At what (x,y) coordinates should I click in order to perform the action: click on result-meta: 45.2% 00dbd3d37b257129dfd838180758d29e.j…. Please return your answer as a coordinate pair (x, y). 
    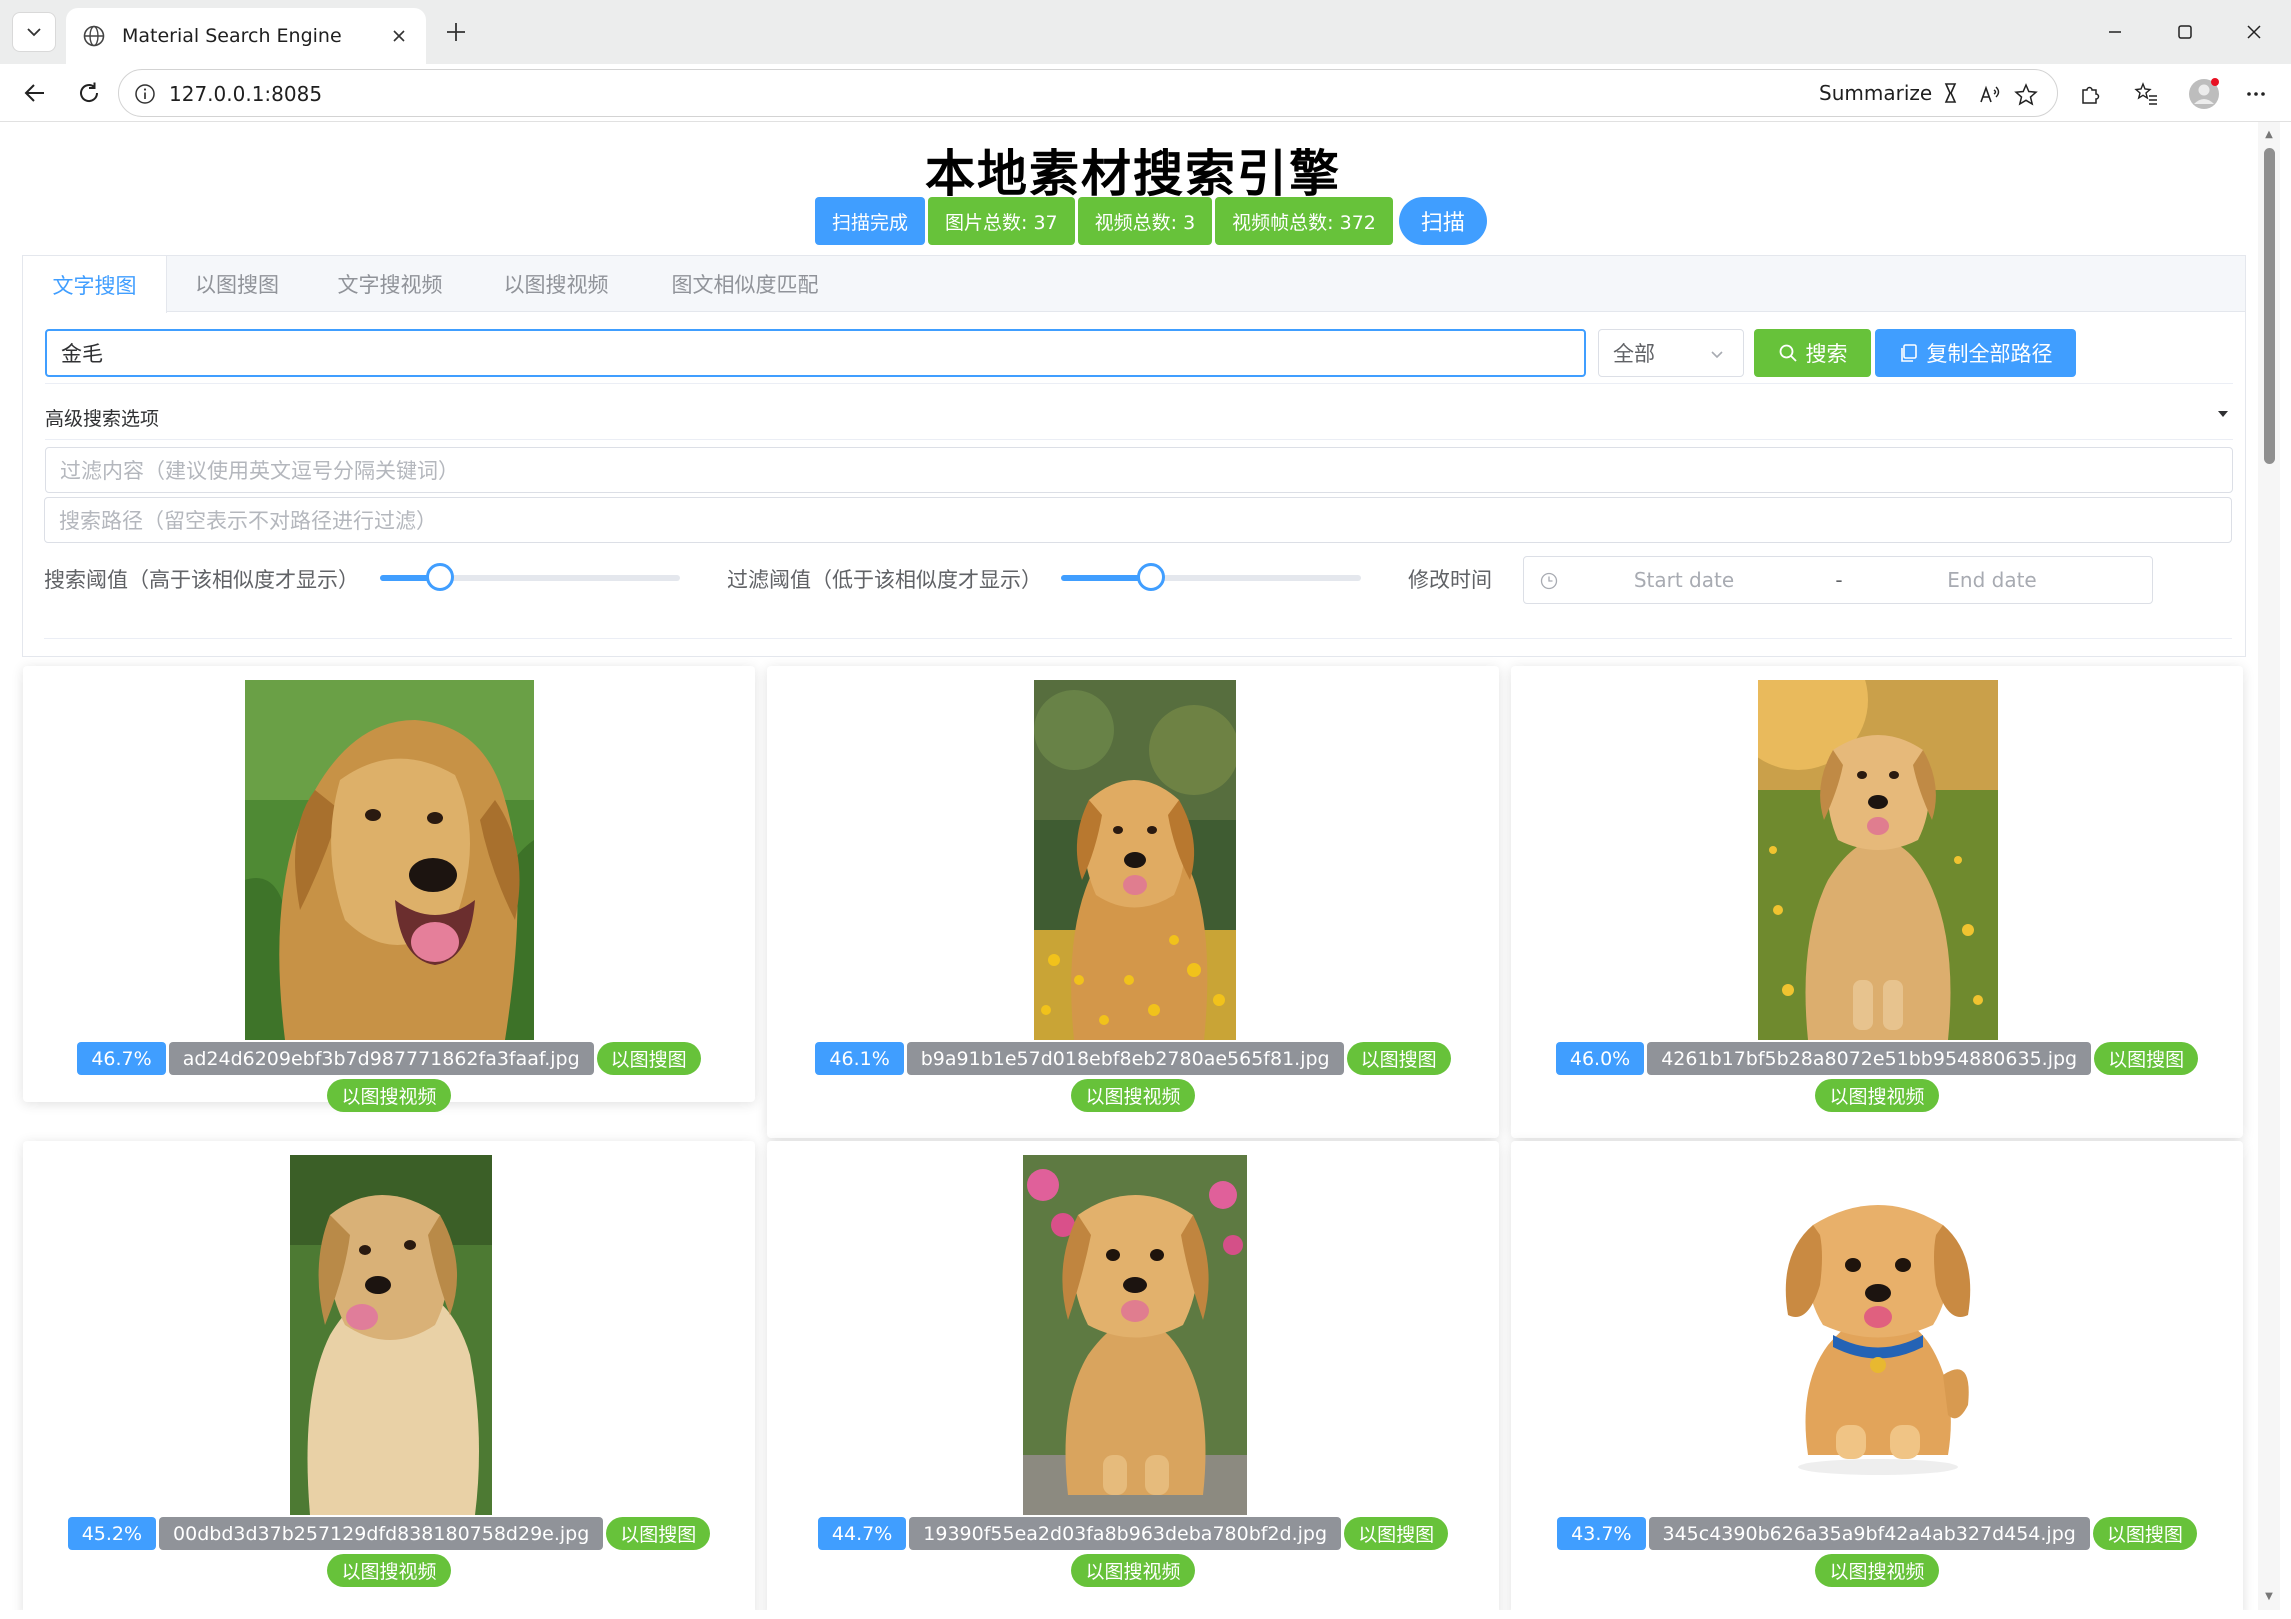
    Looking at the image, I should click on (389, 1552).